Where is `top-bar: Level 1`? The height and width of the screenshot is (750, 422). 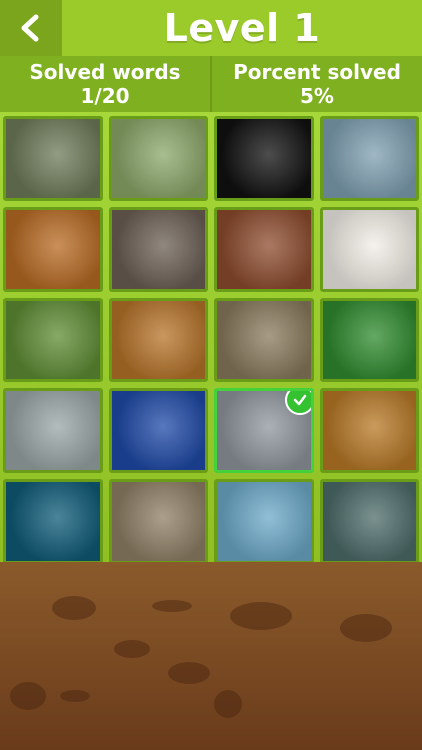 top-bar: Level 1 is located at coordinates (211, 28).